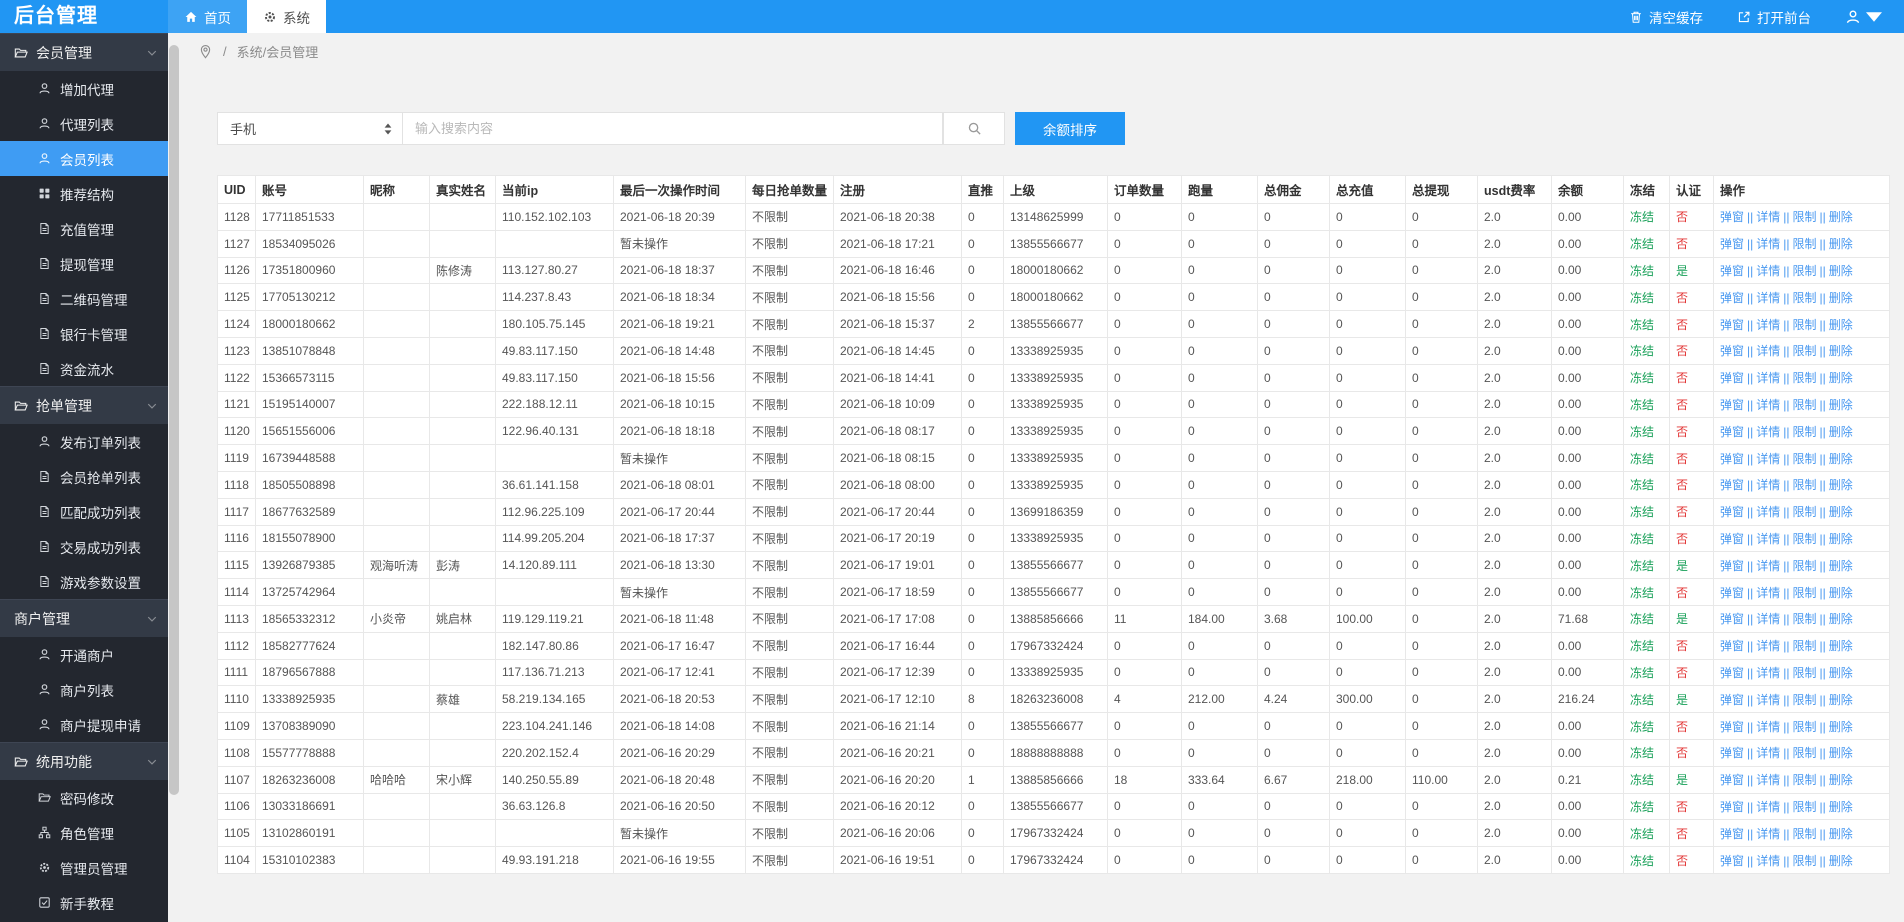 This screenshot has height=922, width=1904. I want to click on sidebar-item: 提现管理, so click(84, 263).